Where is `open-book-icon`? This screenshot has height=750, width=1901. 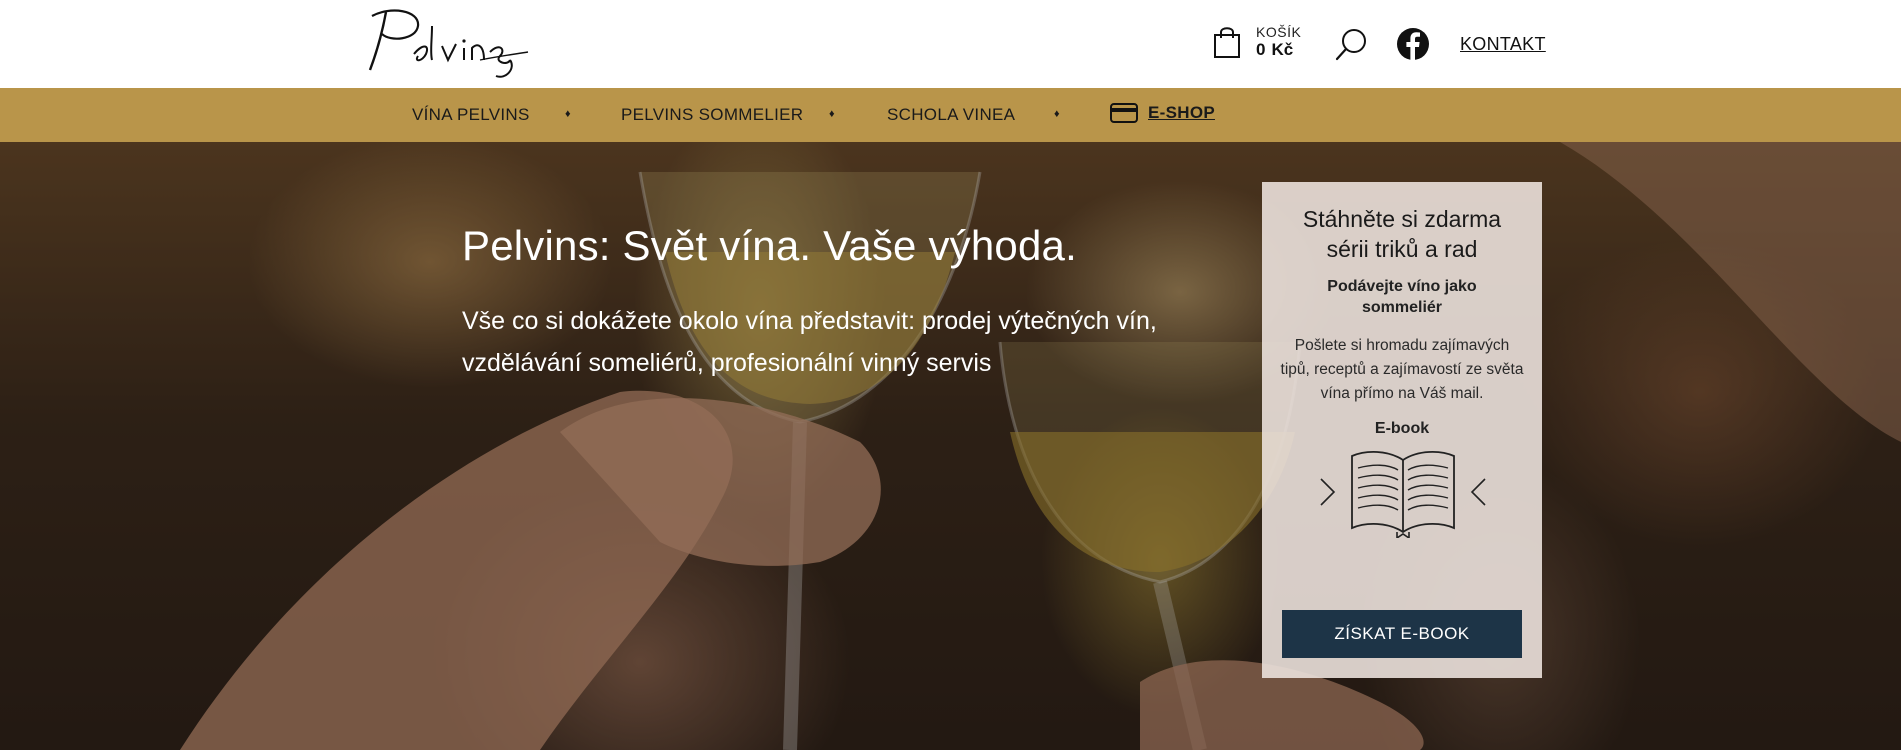 open-book-icon is located at coordinates (1403, 494).